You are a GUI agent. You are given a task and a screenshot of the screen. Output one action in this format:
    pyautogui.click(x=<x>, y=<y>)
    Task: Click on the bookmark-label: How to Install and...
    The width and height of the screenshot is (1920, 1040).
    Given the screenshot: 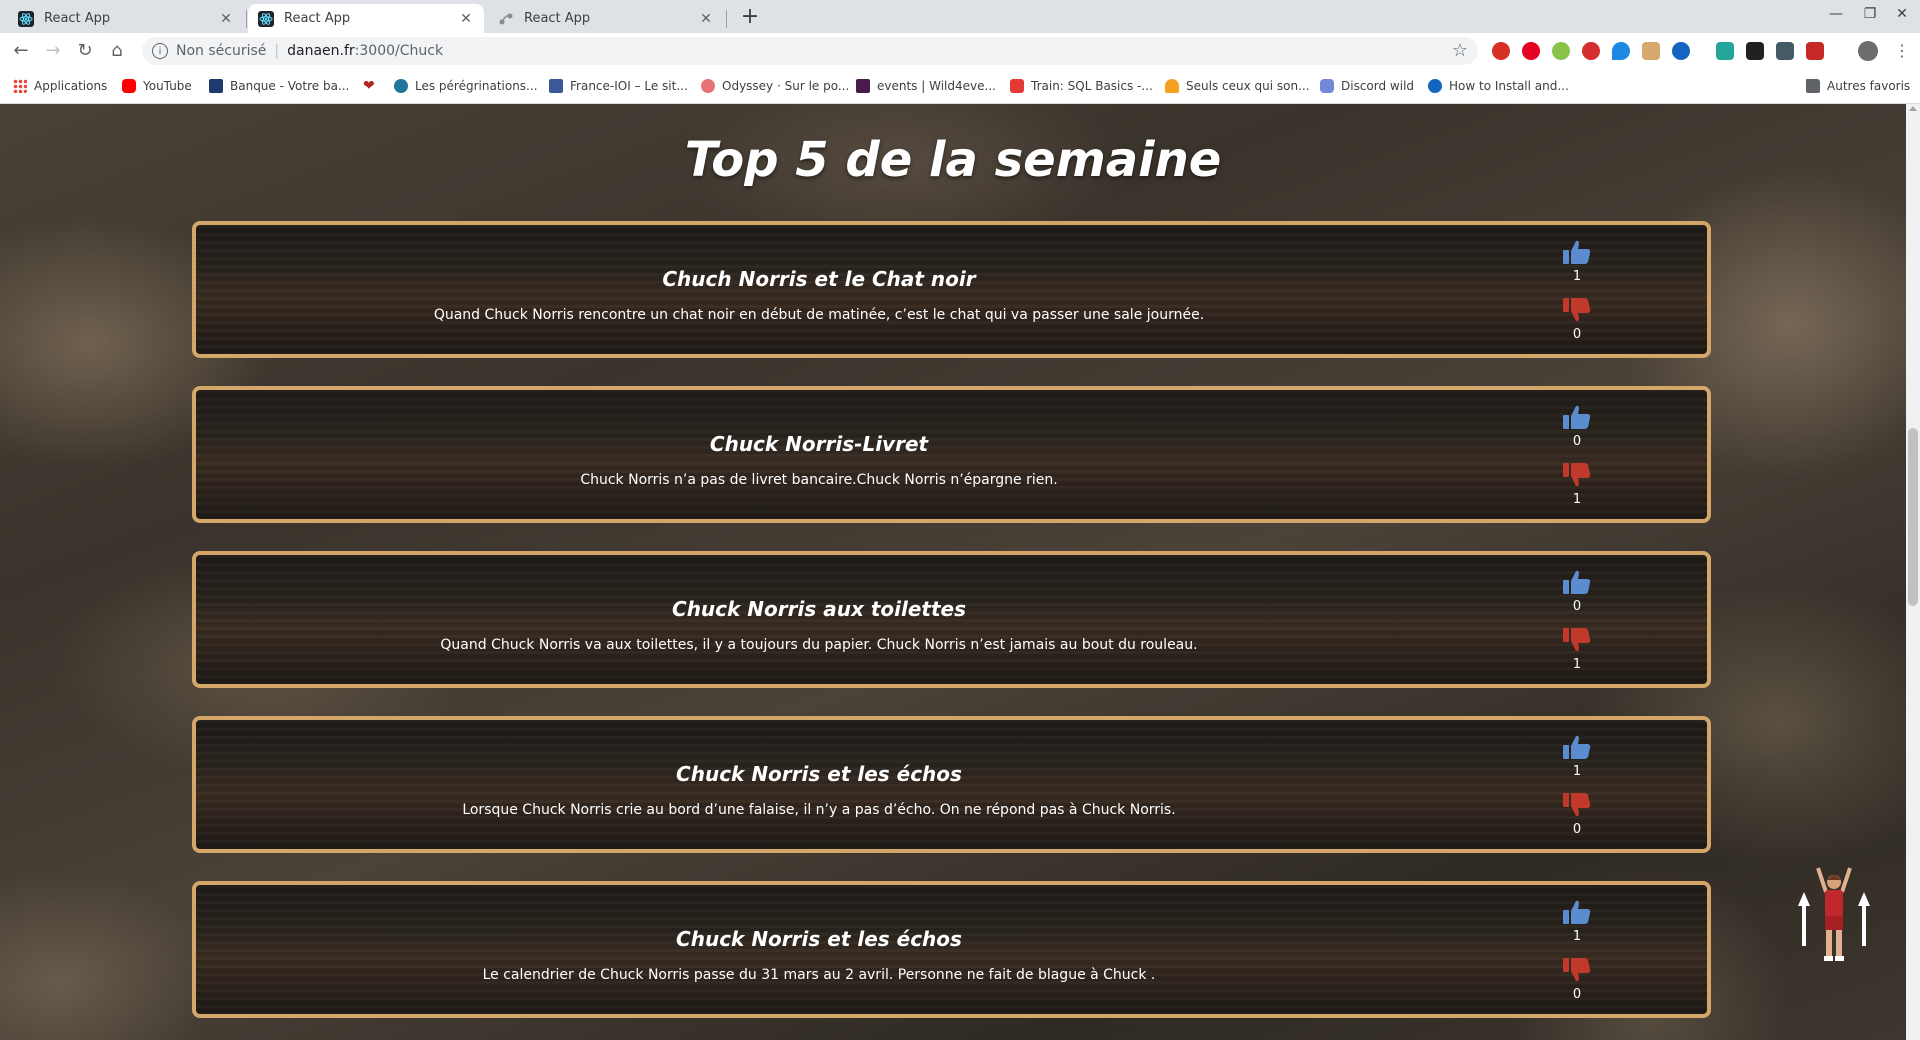 What is the action you would take?
    pyautogui.click(x=1509, y=86)
    